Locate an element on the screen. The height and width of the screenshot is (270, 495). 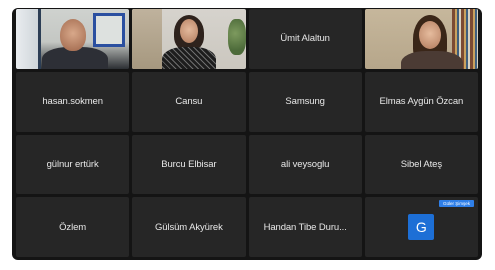
participant-name: Gülsüm Akyürek is located at coordinates (188, 227).